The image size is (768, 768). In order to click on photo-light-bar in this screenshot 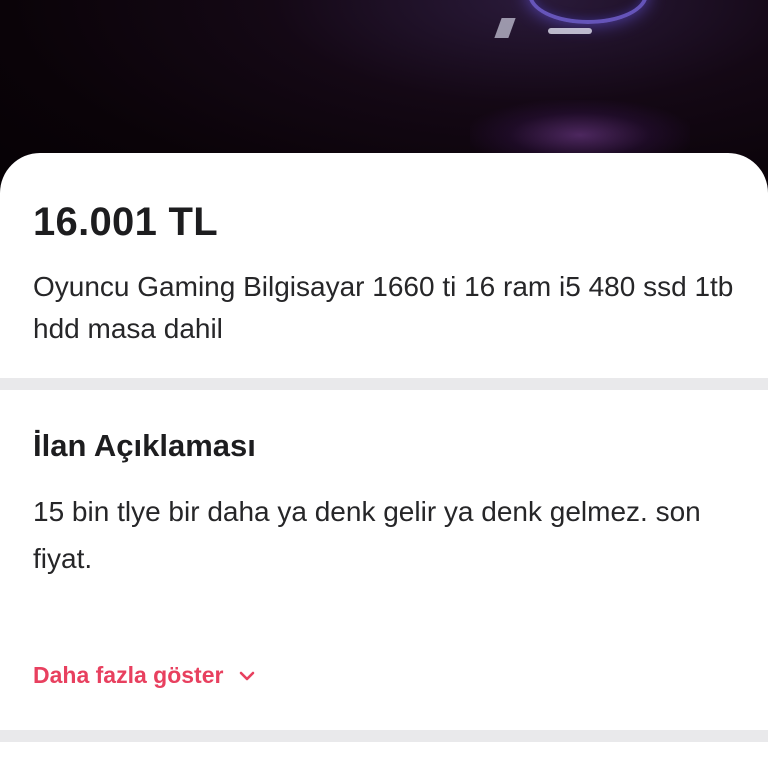, I will do `click(570, 31)`.